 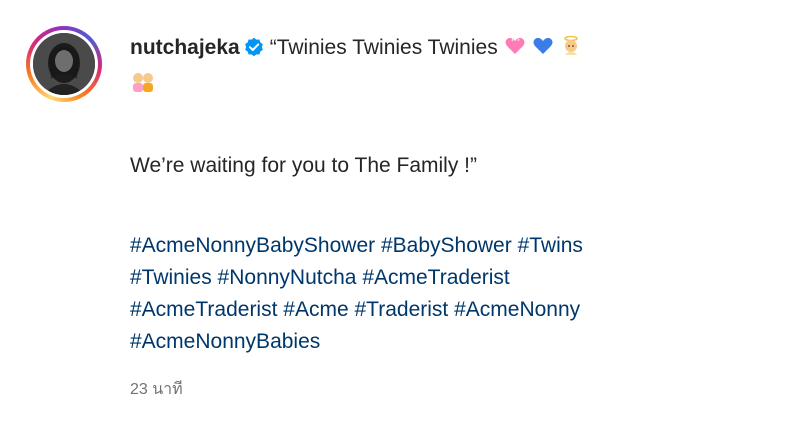 I want to click on hashtag-link: #AcmeNonny, so click(x=517, y=309).